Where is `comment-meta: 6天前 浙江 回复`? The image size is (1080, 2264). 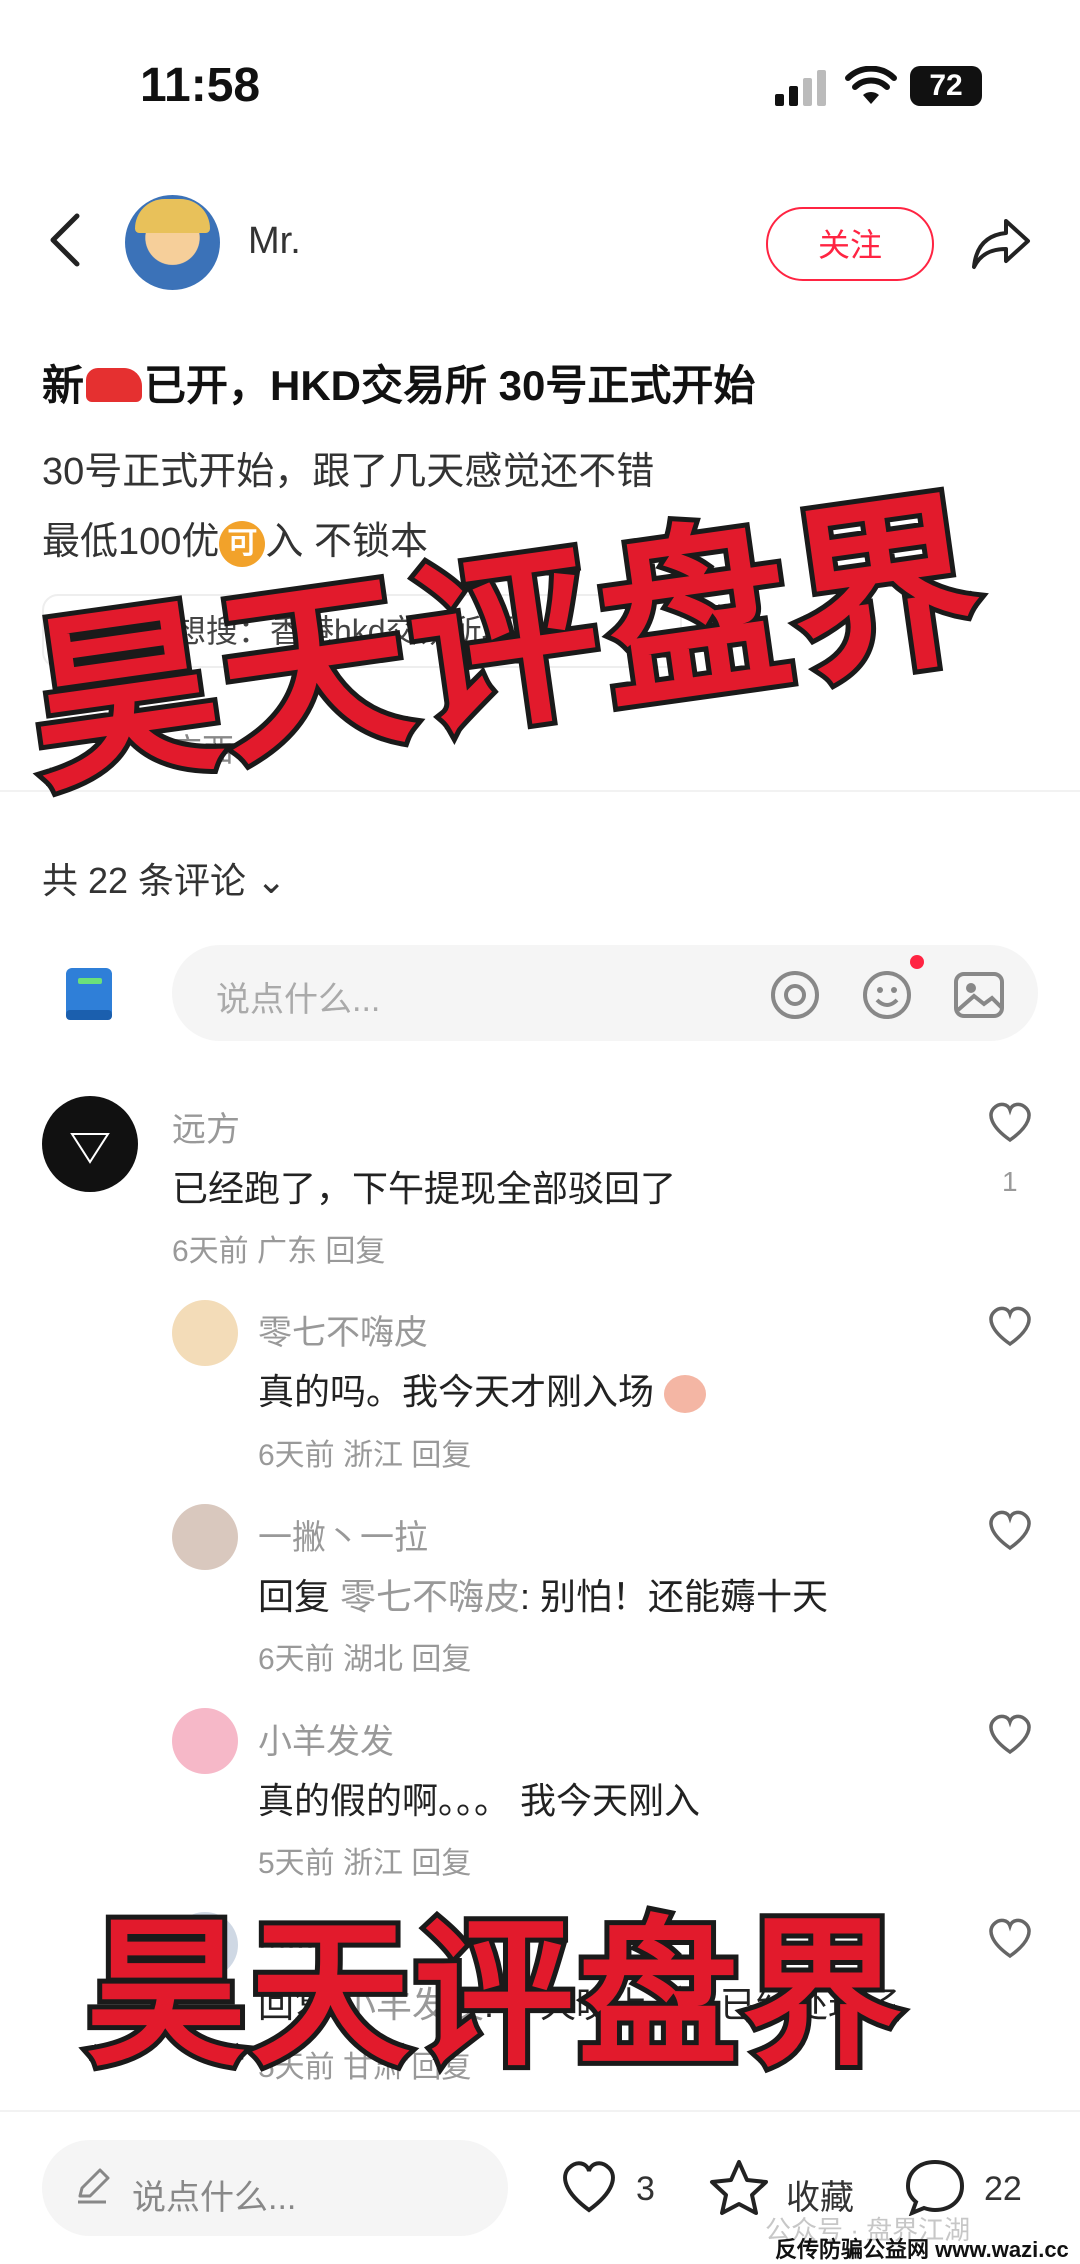
comment-meta: 6天前 浙江 回复 is located at coordinates (364, 1452).